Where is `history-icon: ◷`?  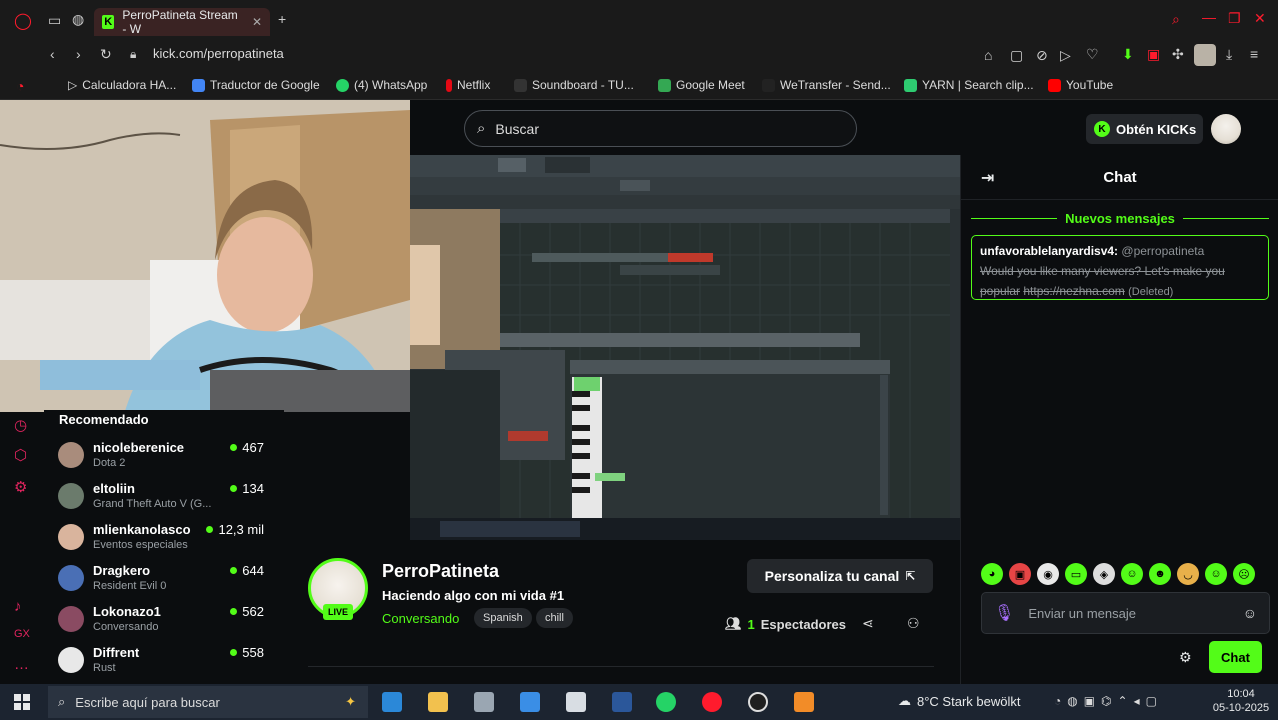
history-icon: ◷ is located at coordinates (20, 425).